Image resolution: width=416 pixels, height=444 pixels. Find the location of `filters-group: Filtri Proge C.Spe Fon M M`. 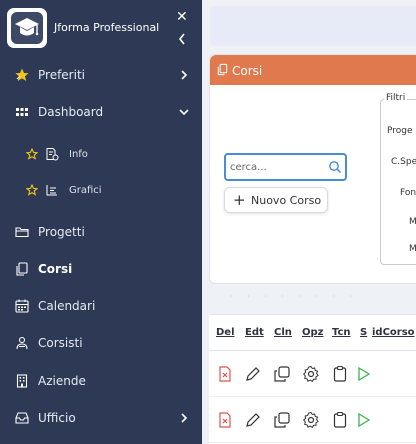

filters-group: Filtri Proge C.Spe Fon M M is located at coordinates (398, 179).